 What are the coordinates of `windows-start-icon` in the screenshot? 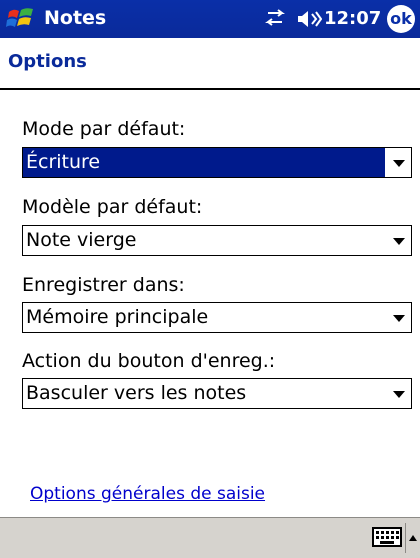 It's located at (21, 19).